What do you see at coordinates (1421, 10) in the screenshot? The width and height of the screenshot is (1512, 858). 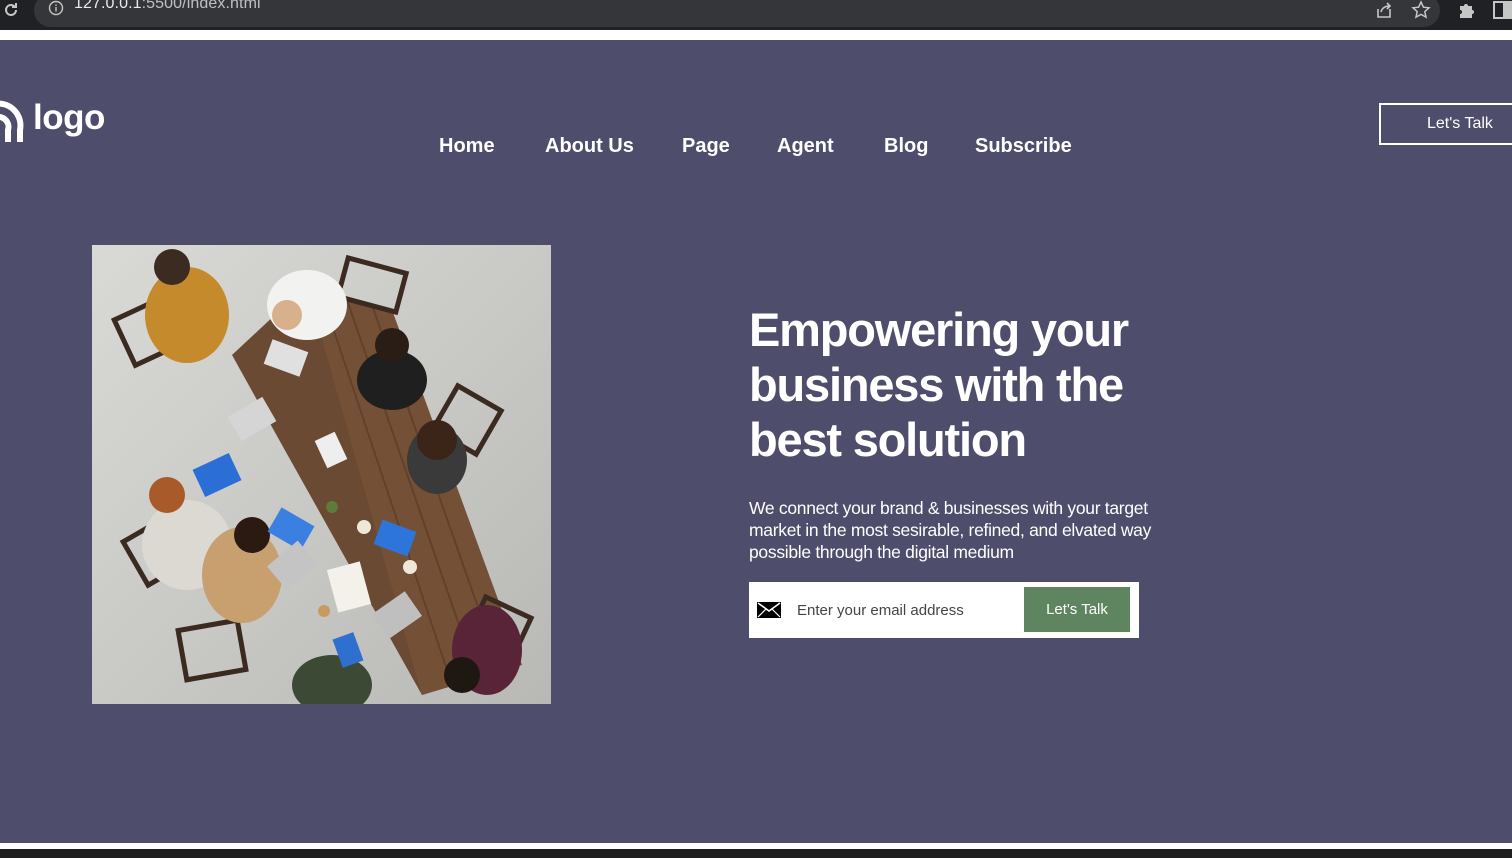 I see `star-icon` at bounding box center [1421, 10].